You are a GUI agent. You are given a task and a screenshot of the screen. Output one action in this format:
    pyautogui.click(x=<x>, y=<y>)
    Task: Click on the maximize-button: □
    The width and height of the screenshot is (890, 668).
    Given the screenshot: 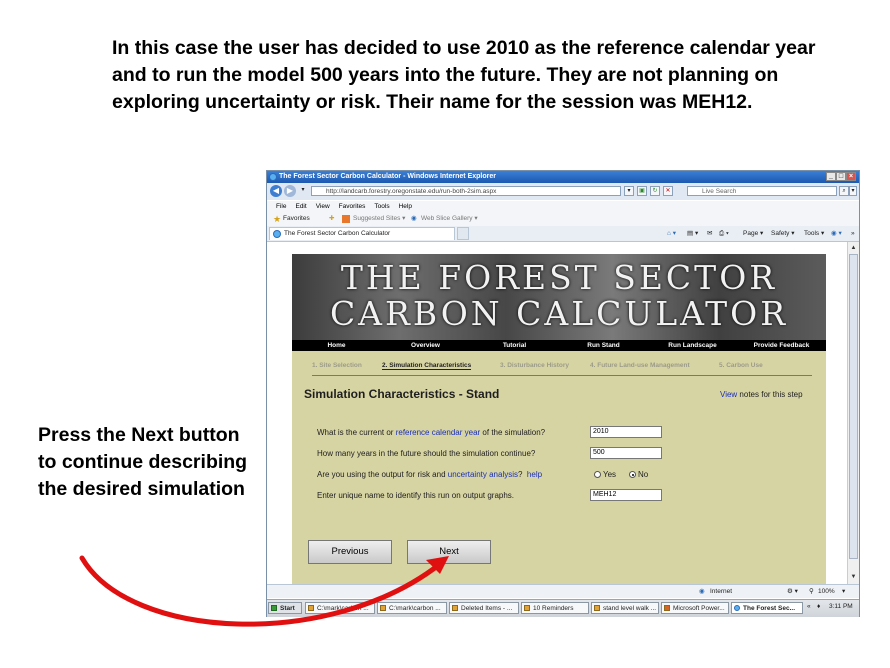 What is the action you would take?
    pyautogui.click(x=841, y=176)
    